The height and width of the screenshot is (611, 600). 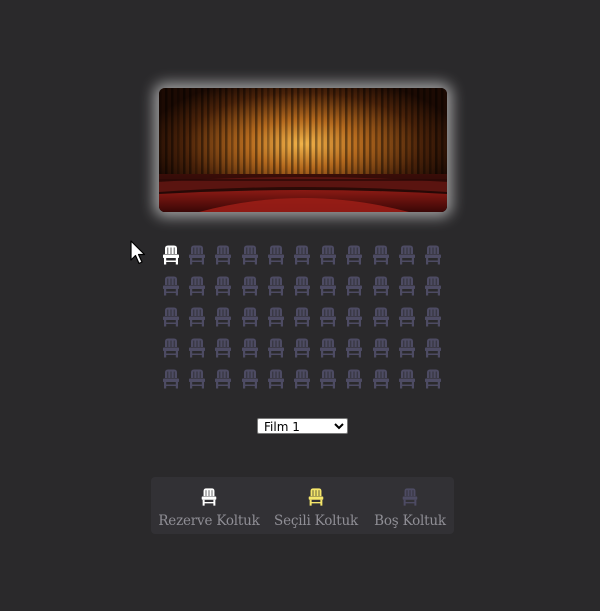 What do you see at coordinates (302, 505) in the screenshot?
I see `seat-legend: Rezerve Koltuk Seçili Koltuk Boş Koltuk` at bounding box center [302, 505].